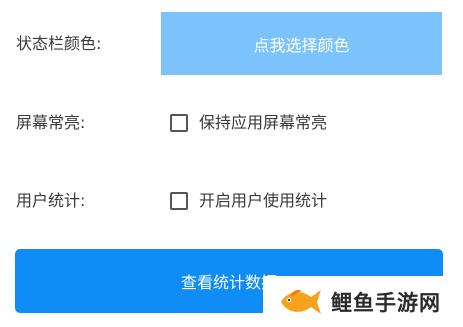  What do you see at coordinates (301, 301) in the screenshot?
I see `fish-logo-icon` at bounding box center [301, 301].